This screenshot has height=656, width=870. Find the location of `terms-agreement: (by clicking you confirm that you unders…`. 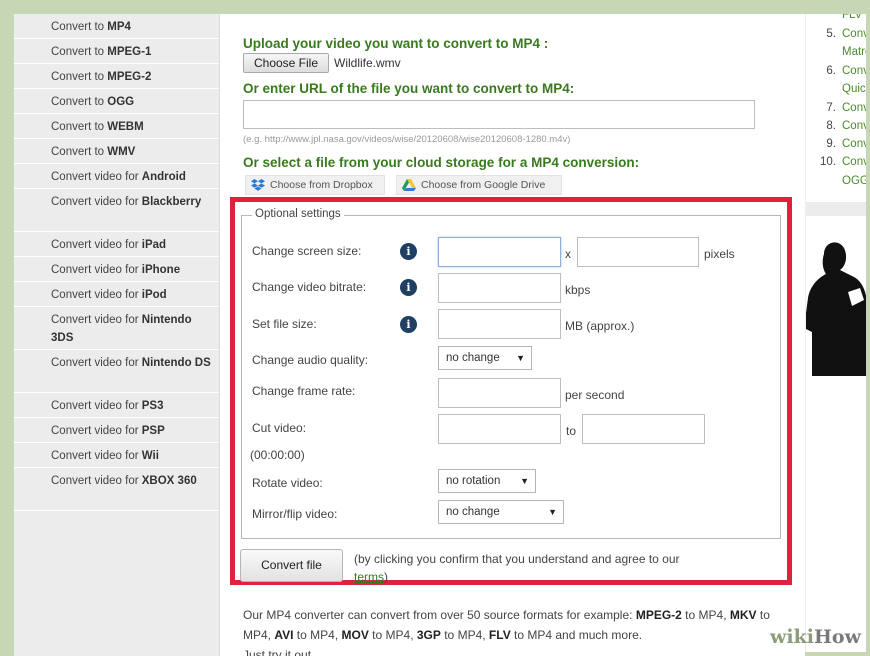

terms-agreement: (by clicking you confirm that you unders… is located at coordinates (534, 568).